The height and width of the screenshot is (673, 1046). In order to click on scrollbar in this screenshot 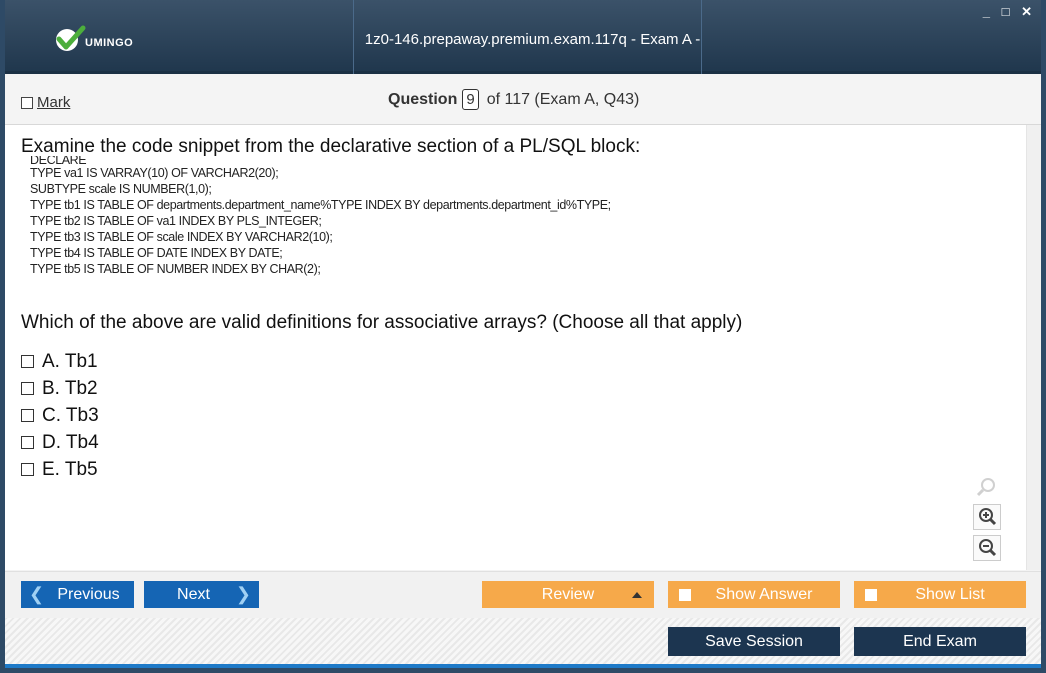, I will do `click(1033, 347)`.